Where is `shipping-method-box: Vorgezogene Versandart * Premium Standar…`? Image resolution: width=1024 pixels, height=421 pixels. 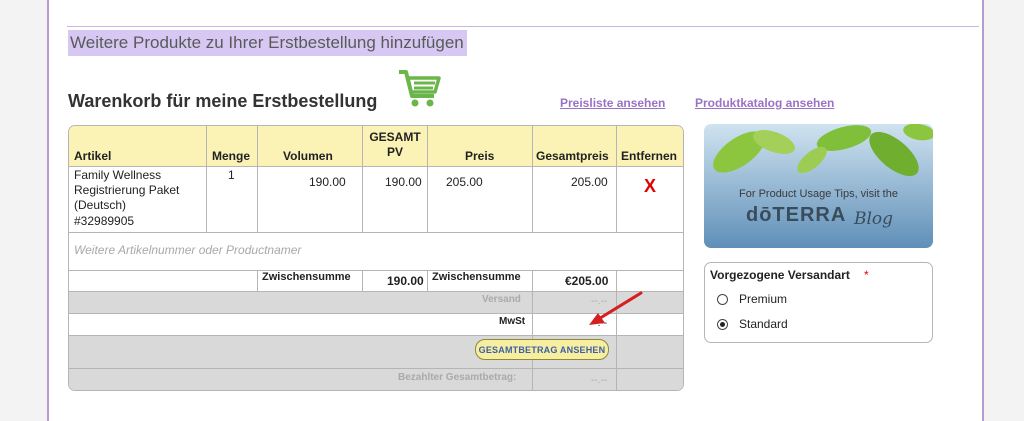
shipping-method-box: Vorgezogene Versandart * Premium Standar… is located at coordinates (818, 302).